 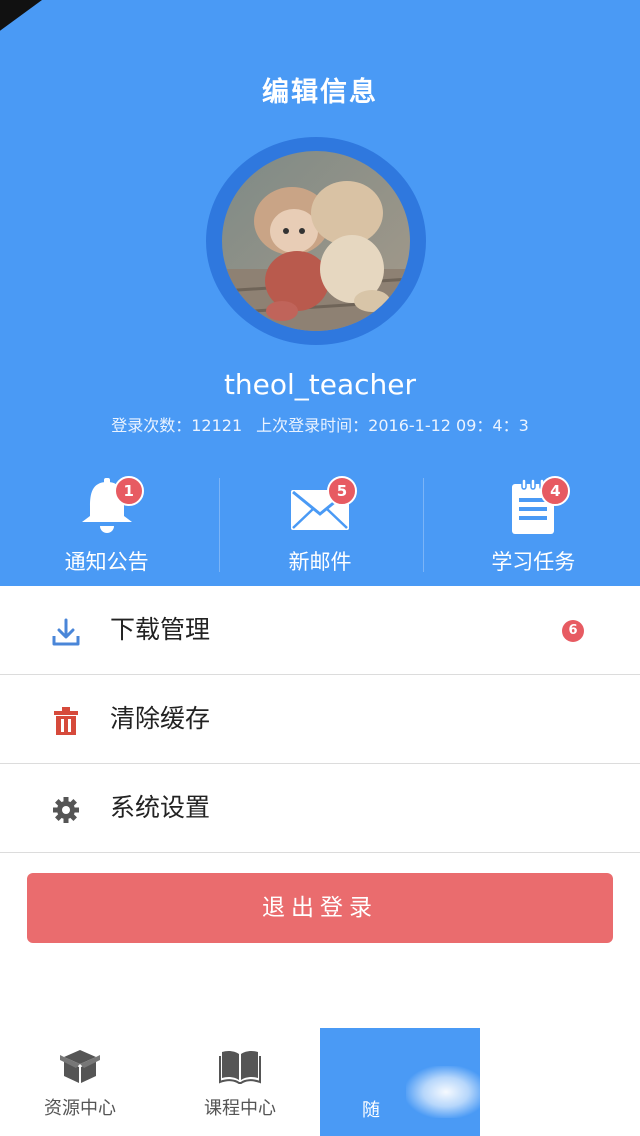 What do you see at coordinates (217, 425) in the screenshot?
I see `login-count: 12121` at bounding box center [217, 425].